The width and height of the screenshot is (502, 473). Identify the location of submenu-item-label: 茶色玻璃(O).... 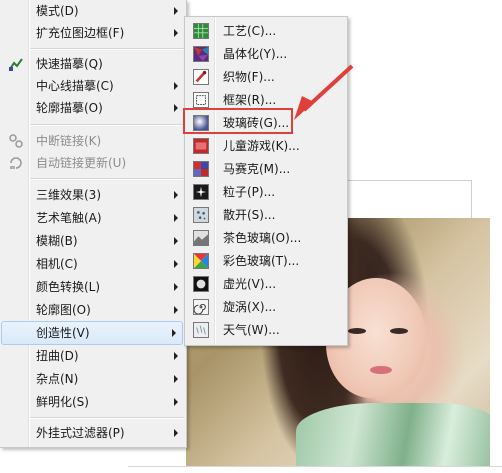
(262, 238).